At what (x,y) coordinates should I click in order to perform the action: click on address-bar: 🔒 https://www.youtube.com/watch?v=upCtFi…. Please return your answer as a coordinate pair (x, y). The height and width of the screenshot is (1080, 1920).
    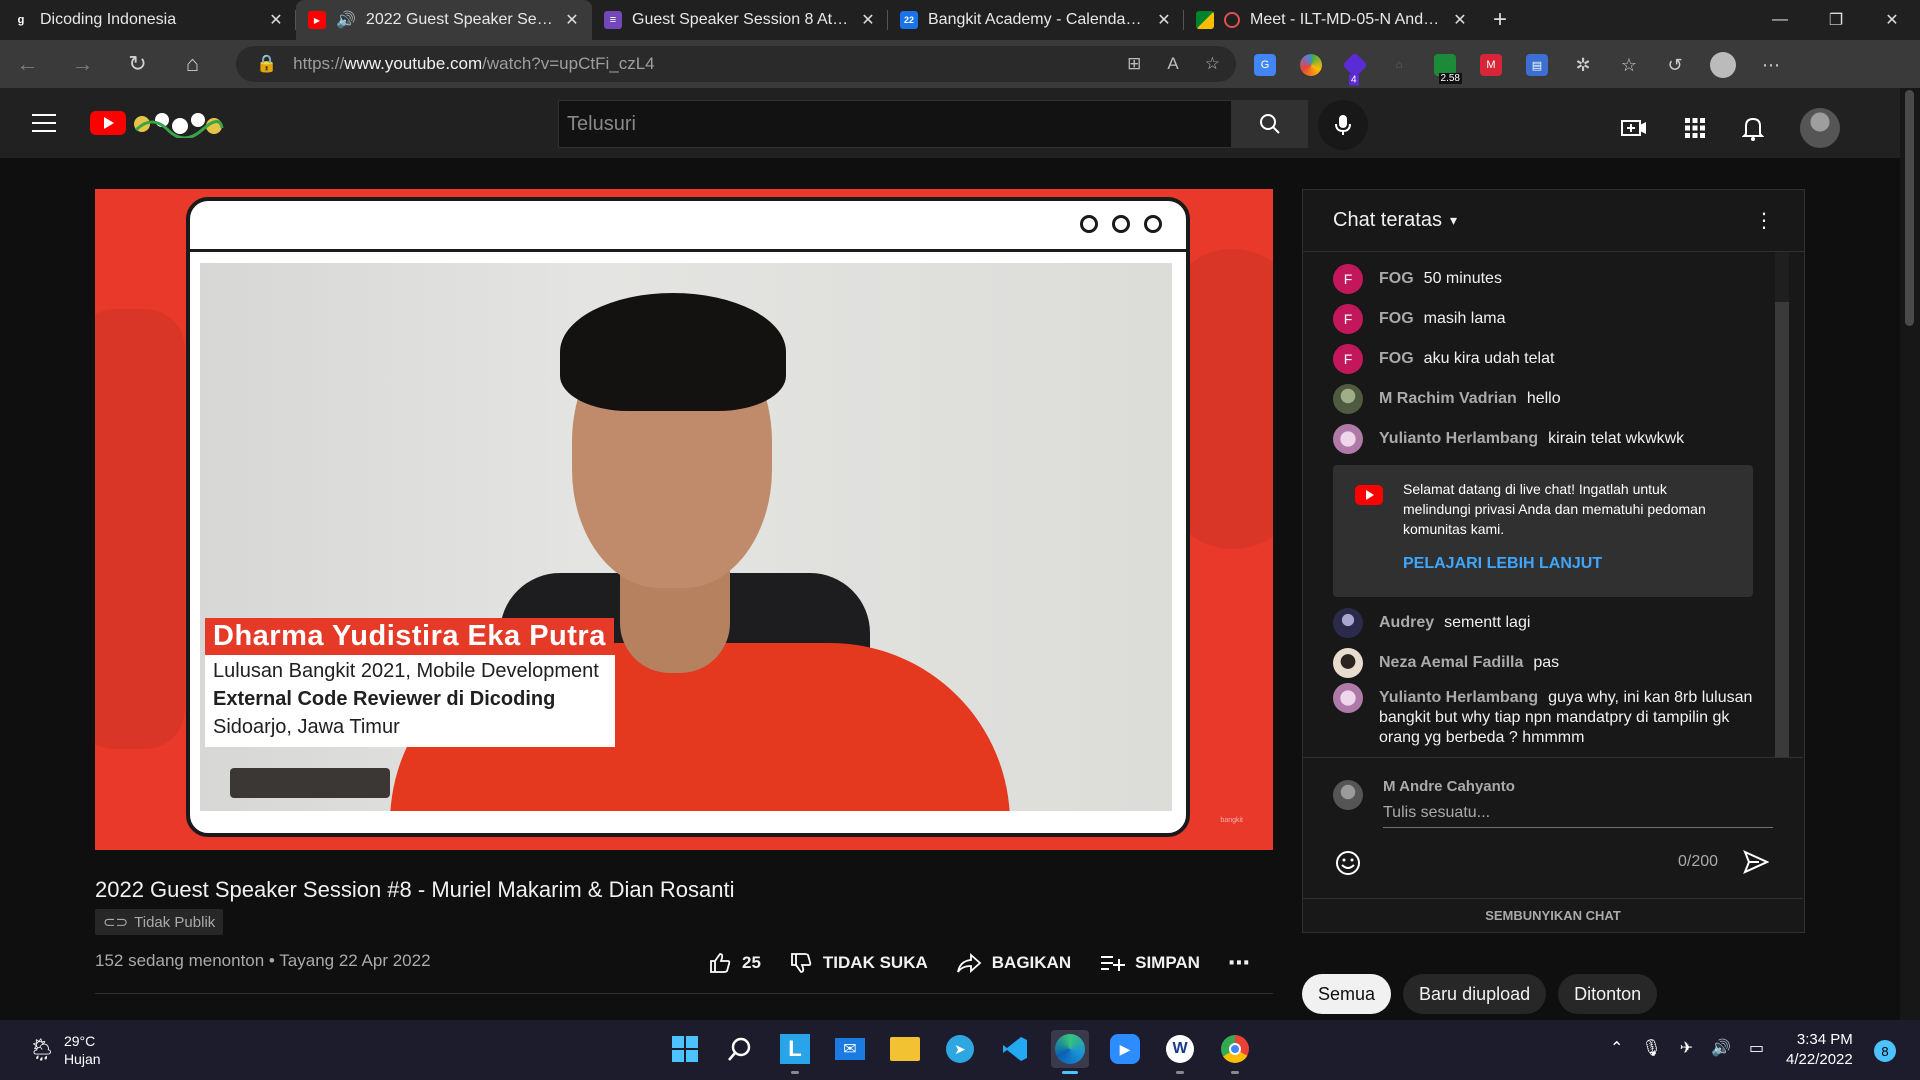
    Looking at the image, I should click on (736, 64).